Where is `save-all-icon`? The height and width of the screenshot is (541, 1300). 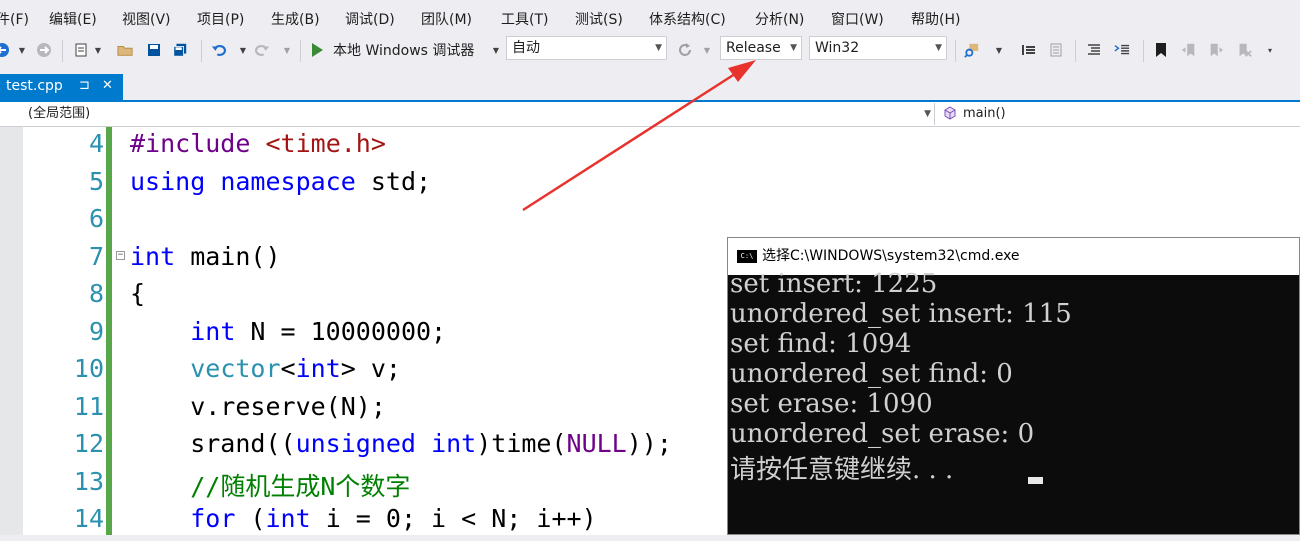
save-all-icon is located at coordinates (180, 50).